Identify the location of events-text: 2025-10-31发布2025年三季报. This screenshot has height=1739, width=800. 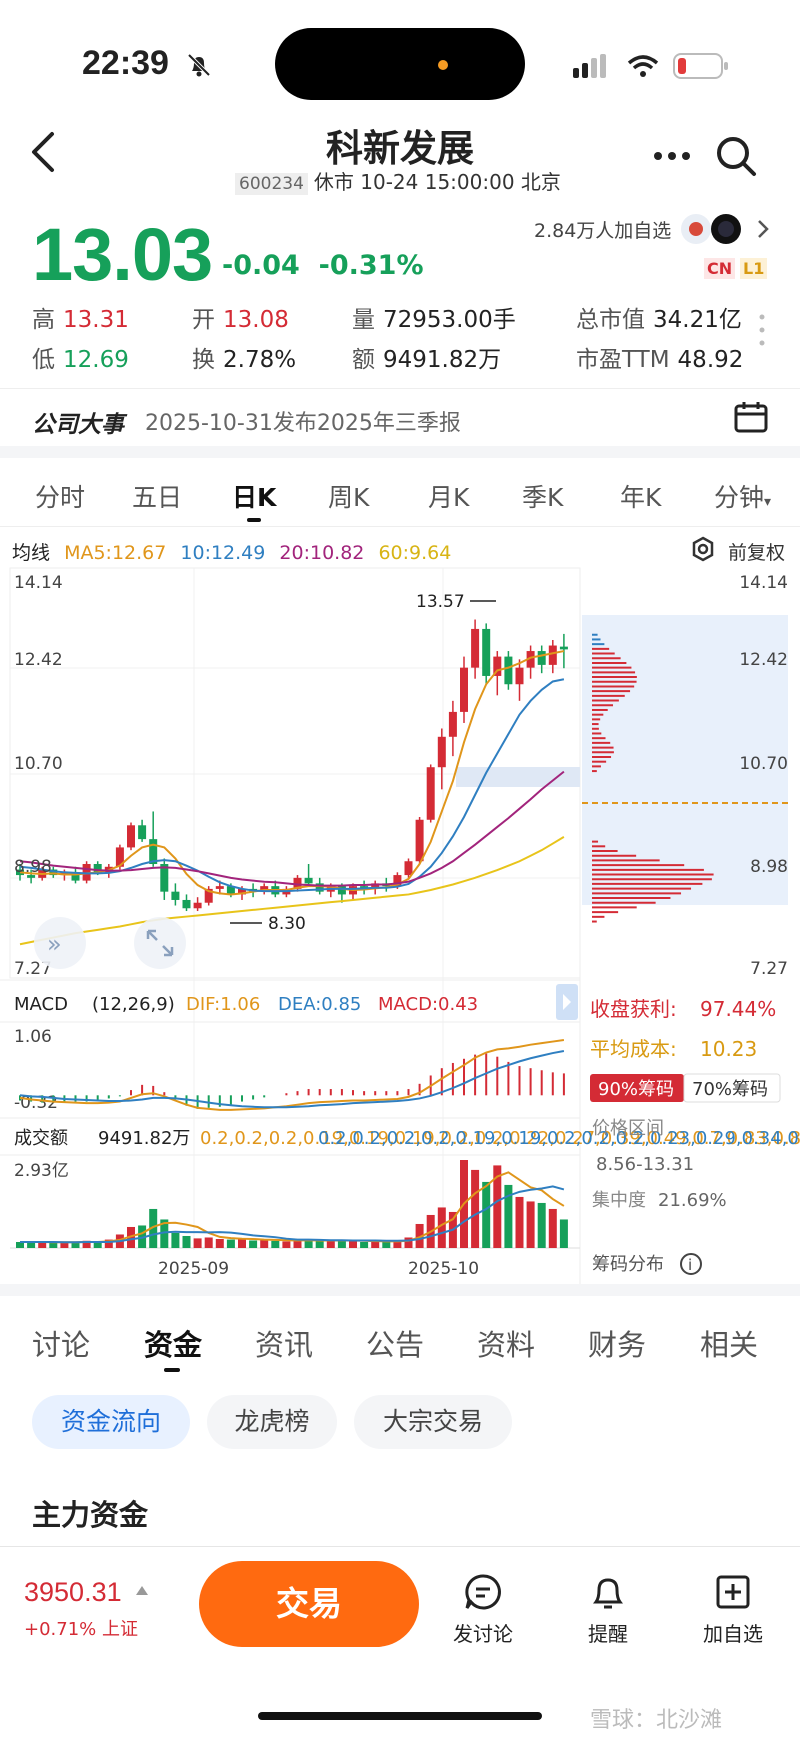
(303, 421).